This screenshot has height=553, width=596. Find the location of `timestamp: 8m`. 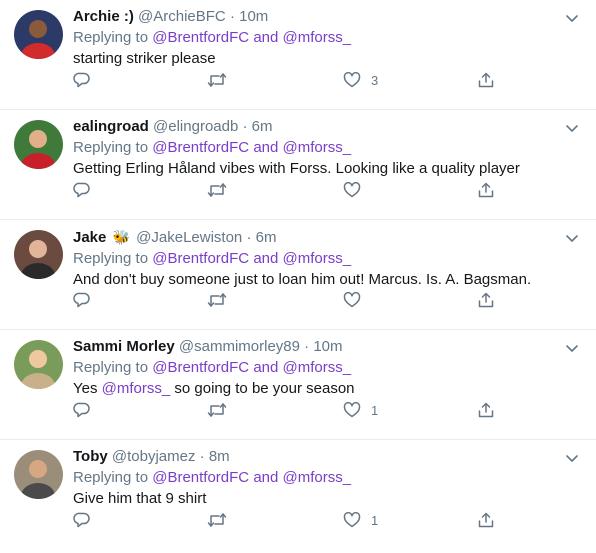

timestamp: 8m is located at coordinates (219, 456).